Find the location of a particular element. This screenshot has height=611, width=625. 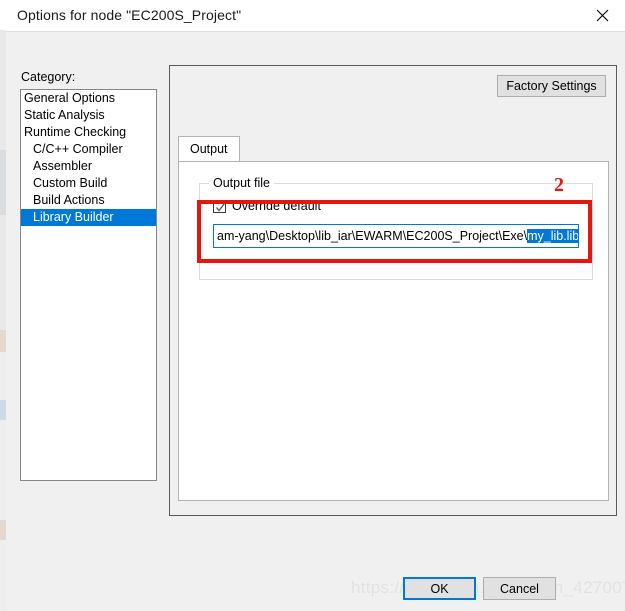

close-icon is located at coordinates (602, 15).